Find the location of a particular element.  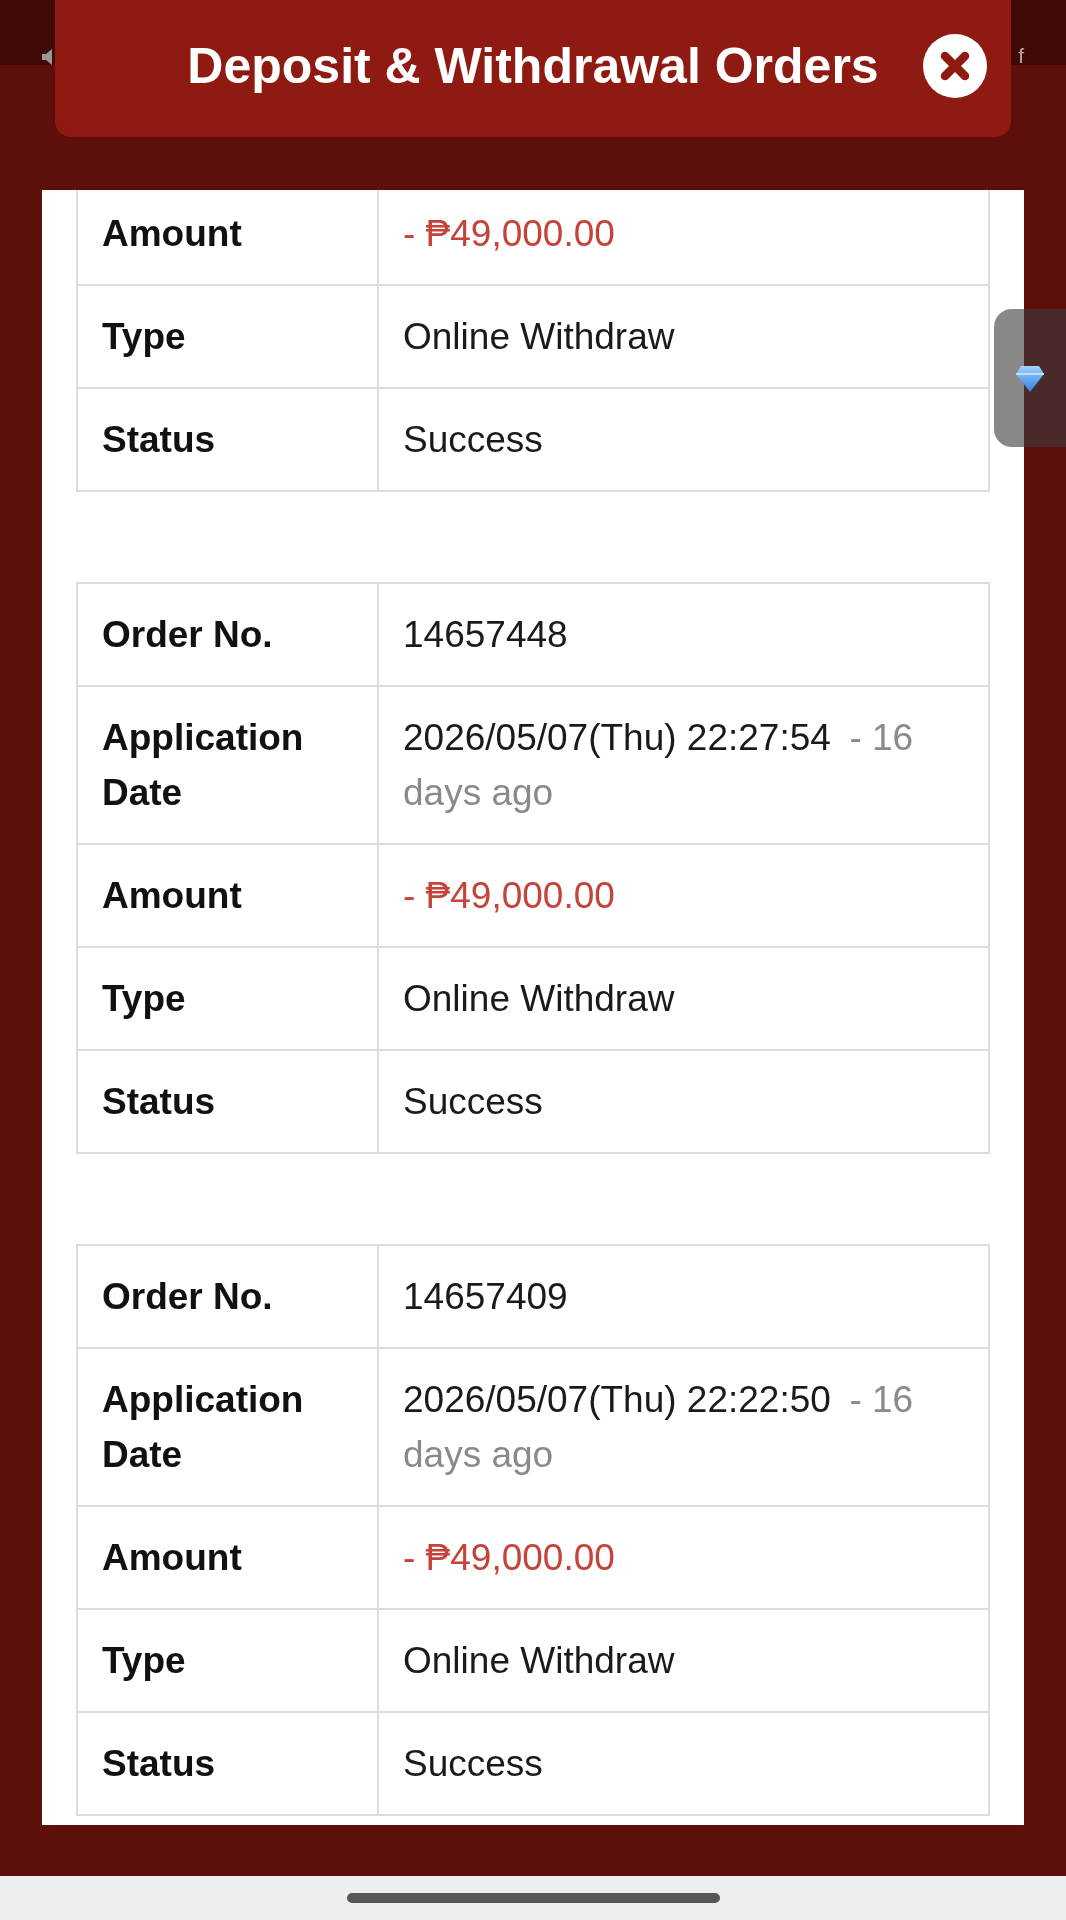

floating-tab is located at coordinates (1030, 378).